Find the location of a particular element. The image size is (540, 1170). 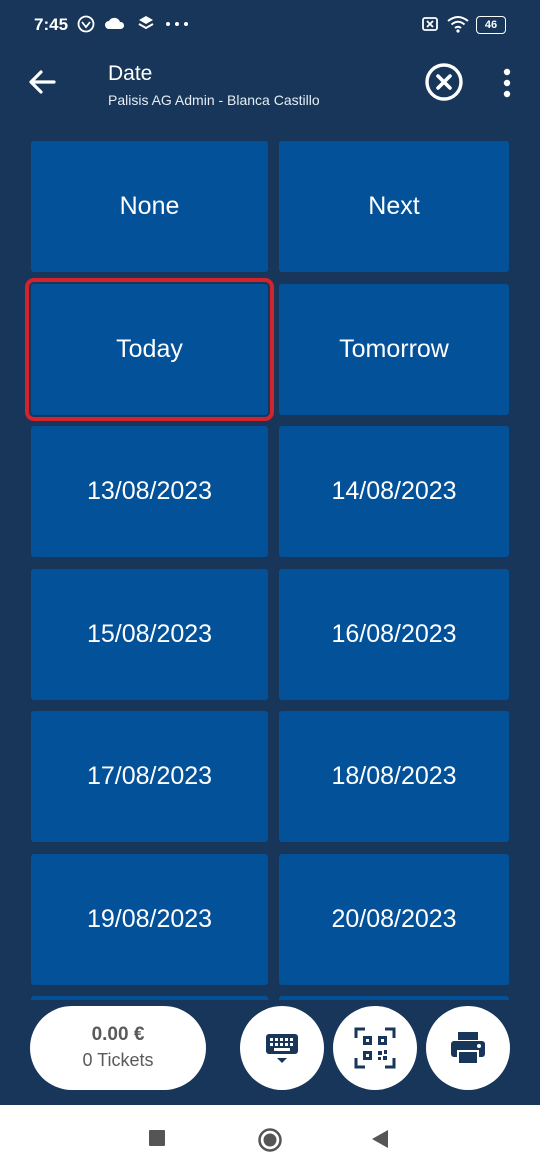

status-bar: 7:45 46 is located at coordinates (270, 25).